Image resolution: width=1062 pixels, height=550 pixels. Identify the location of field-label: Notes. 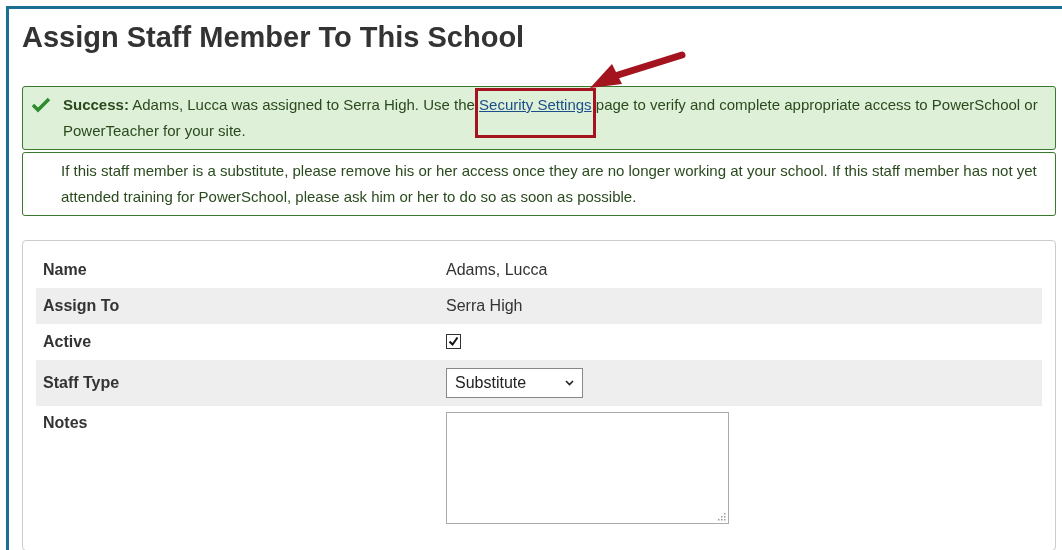
(66, 423).